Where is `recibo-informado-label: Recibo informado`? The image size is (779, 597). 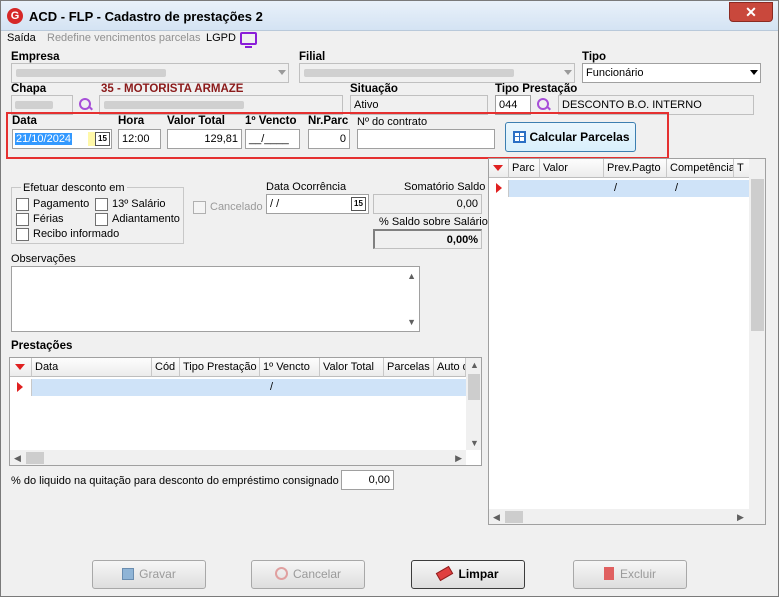 recibo-informado-label: Recibo informado is located at coordinates (76, 234).